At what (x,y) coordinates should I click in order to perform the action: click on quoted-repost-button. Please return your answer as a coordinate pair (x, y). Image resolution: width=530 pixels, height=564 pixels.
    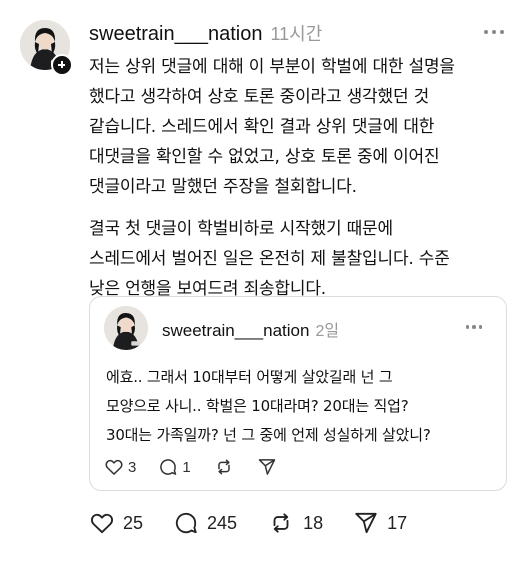
    Looking at the image, I should click on (224, 467).